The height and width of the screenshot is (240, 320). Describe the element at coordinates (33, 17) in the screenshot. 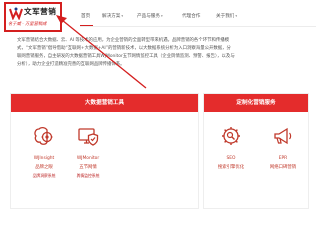

I see `brand-logo: 文军营销 名于威 · 万里营销成` at that location.